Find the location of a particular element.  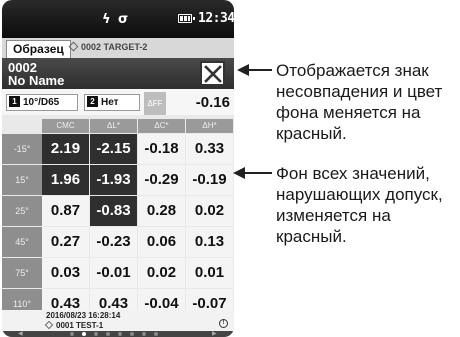

value-cell-fail: 1.96 is located at coordinates (65, 180).